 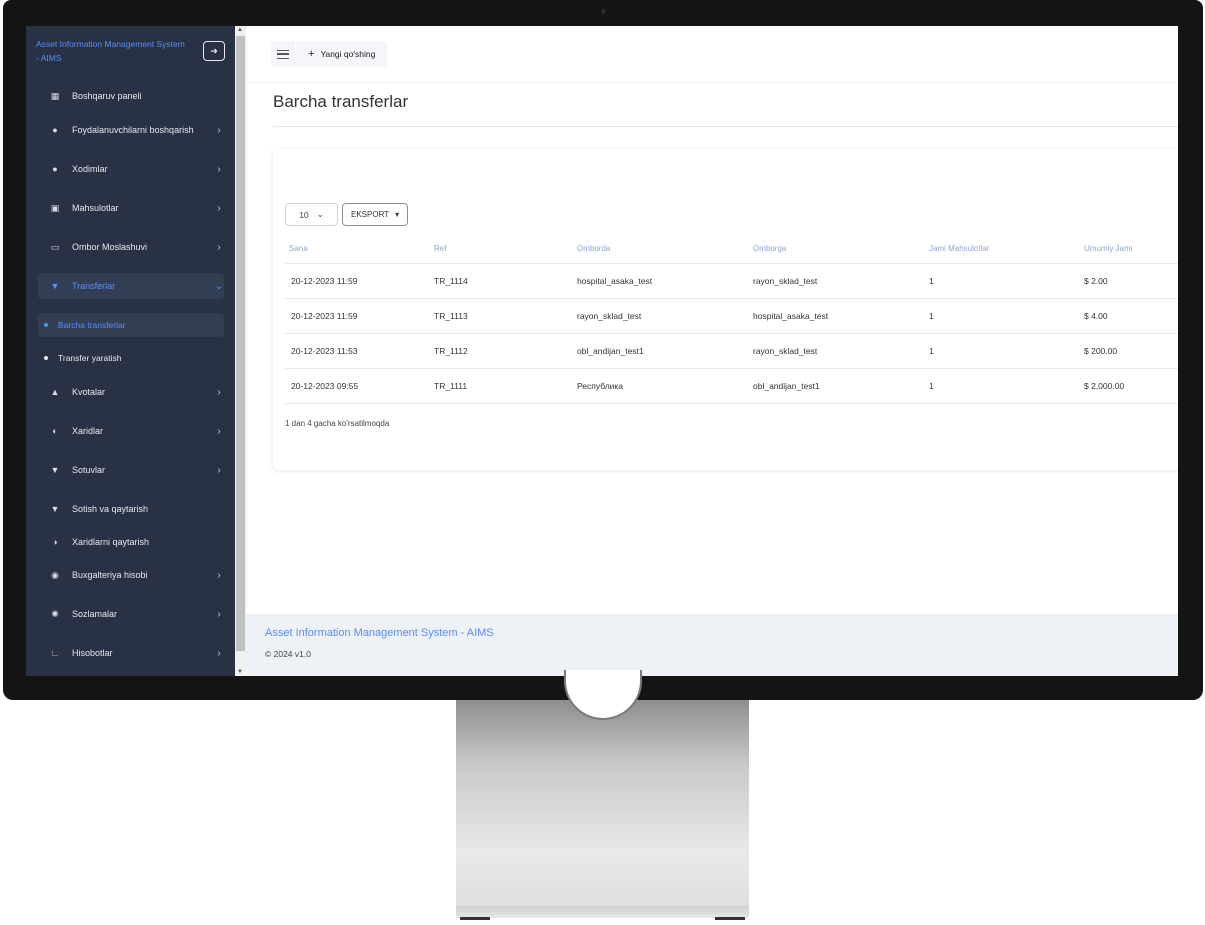 I want to click on logout-icon: ➜, so click(x=214, y=50).